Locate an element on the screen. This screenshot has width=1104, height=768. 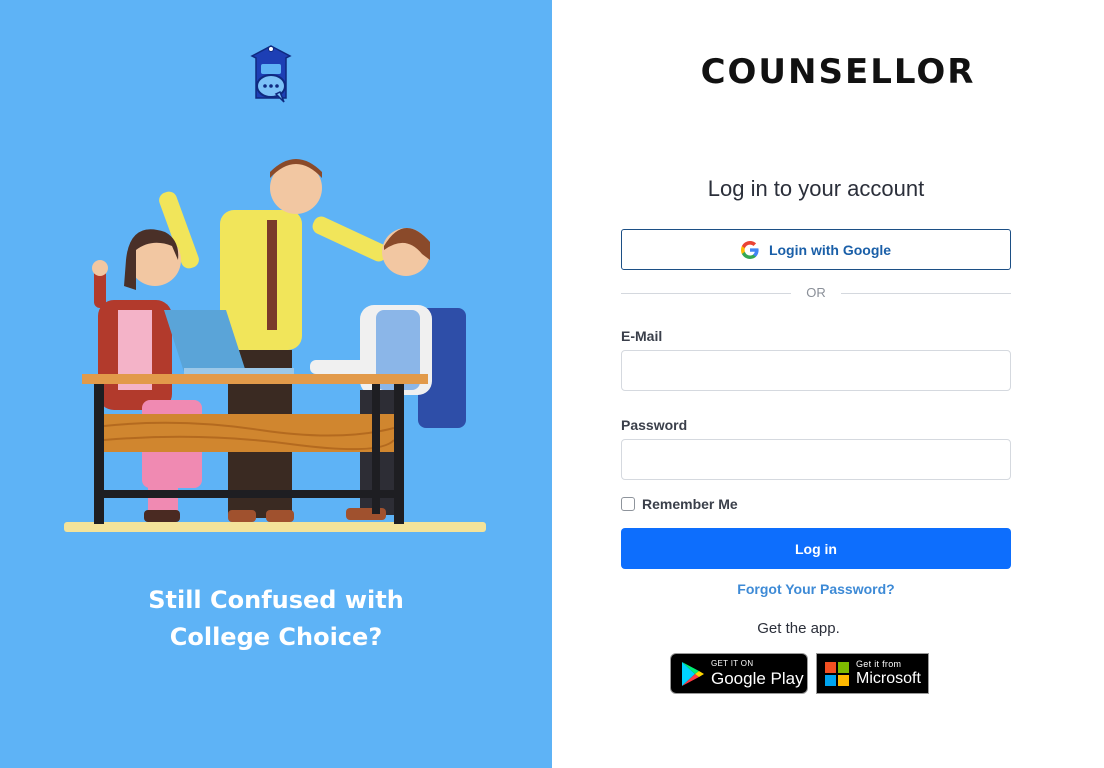
remember-me: Remember Me is located at coordinates (679, 504).